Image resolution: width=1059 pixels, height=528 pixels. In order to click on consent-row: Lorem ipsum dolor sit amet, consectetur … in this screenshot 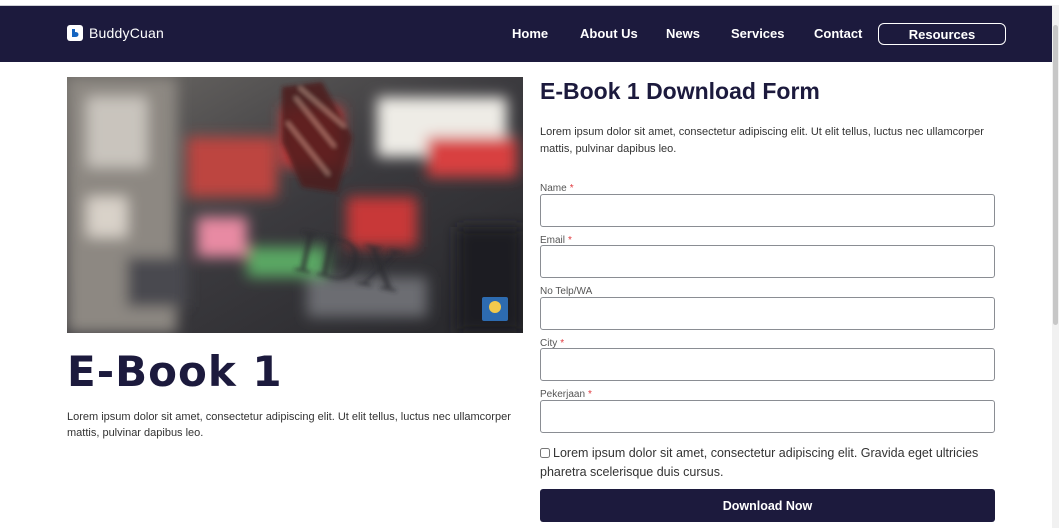, I will do `click(760, 463)`.